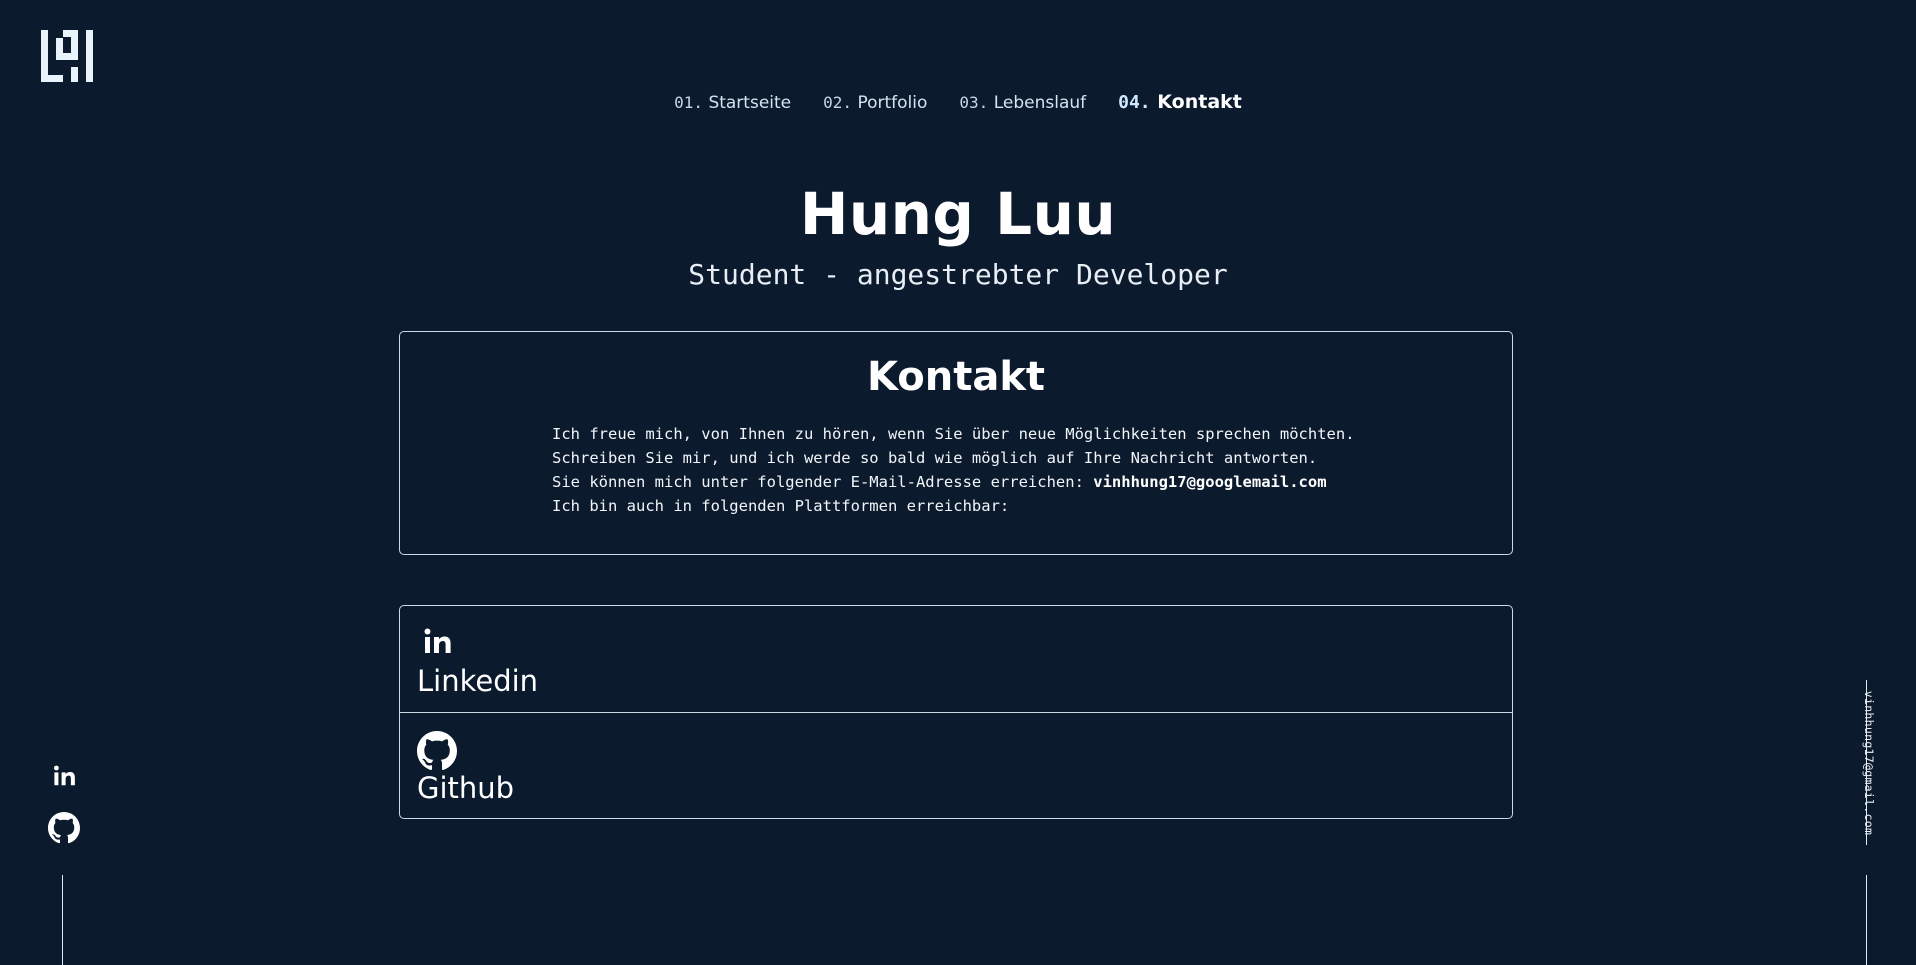 The height and width of the screenshot is (965, 1916). Describe the element at coordinates (958, 214) in the screenshot. I see `page-title: Hung Luu` at that location.